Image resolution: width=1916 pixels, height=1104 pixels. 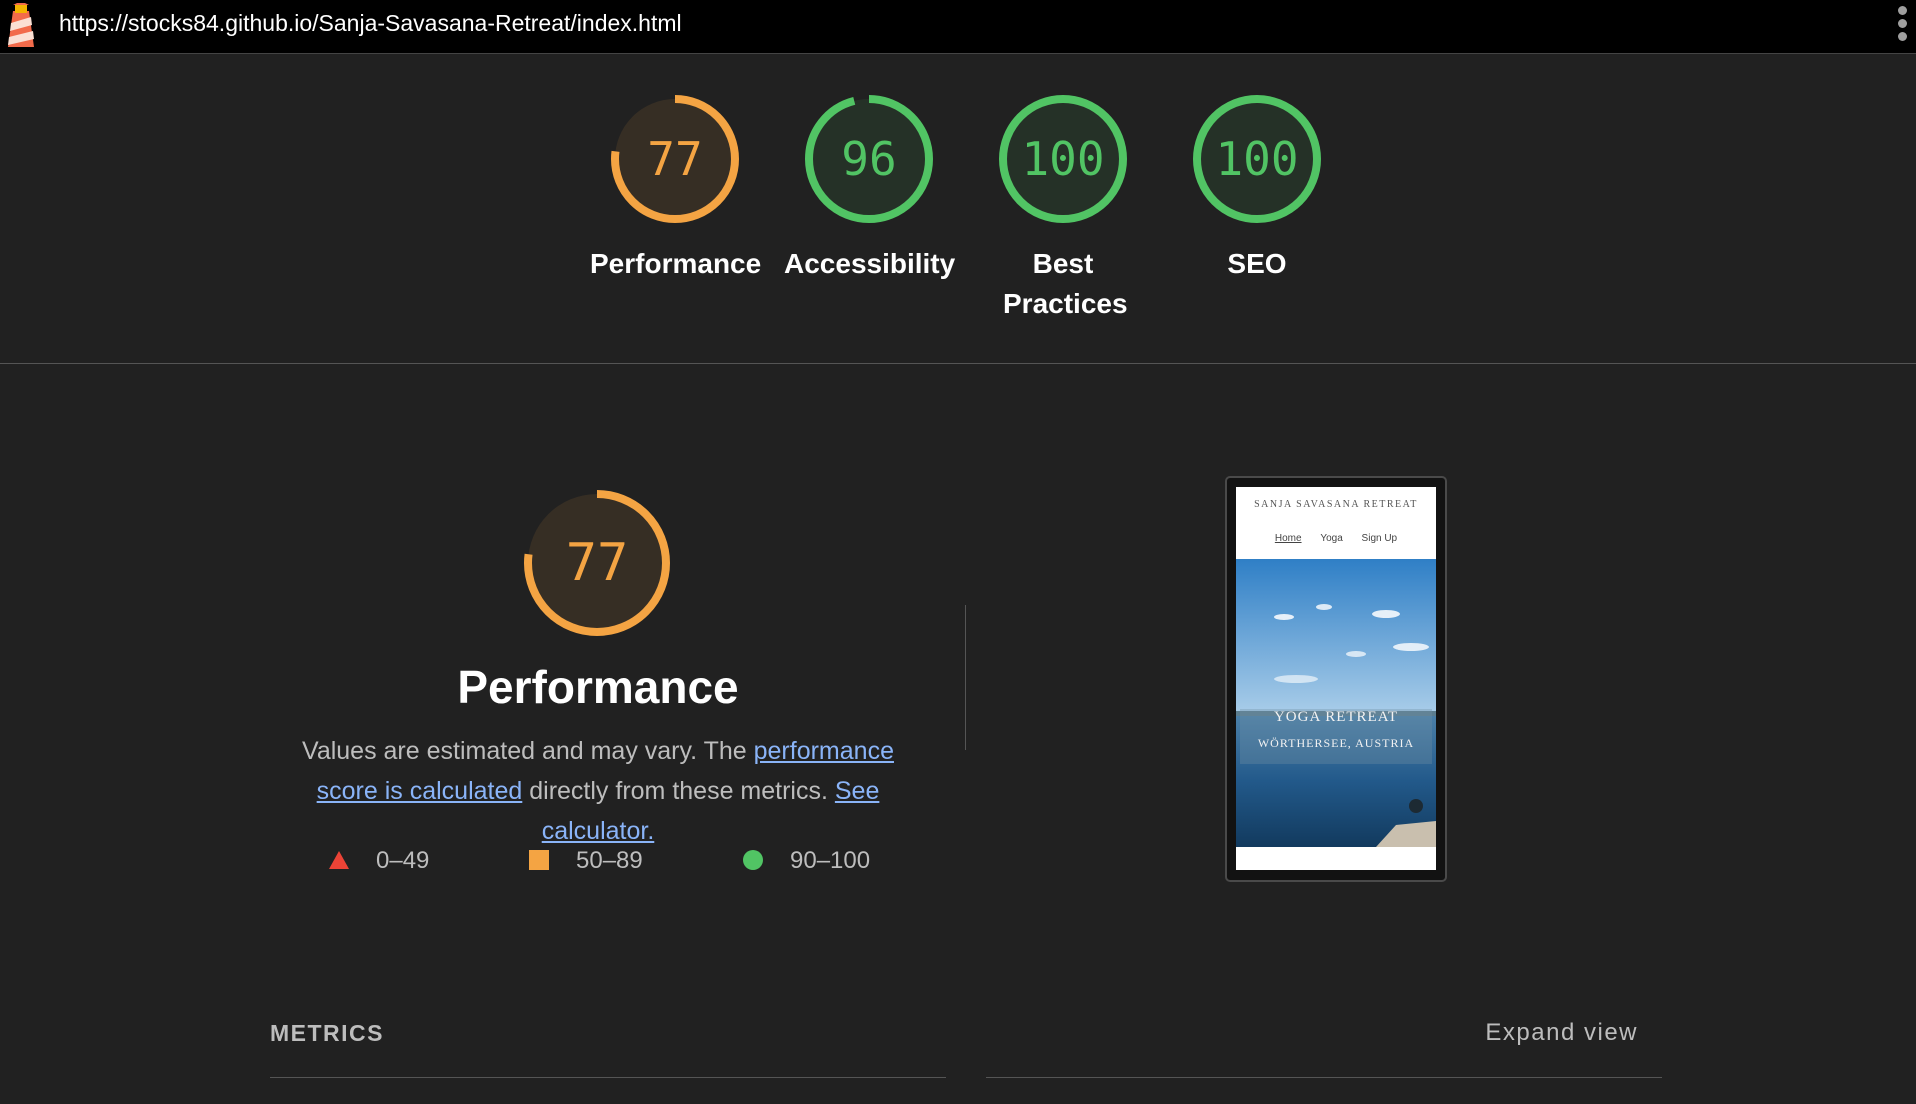 What do you see at coordinates (1336, 730) in the screenshot?
I see `hero-text: YOGA RETREAT WÖRTHERSEE, AUSTRIA` at bounding box center [1336, 730].